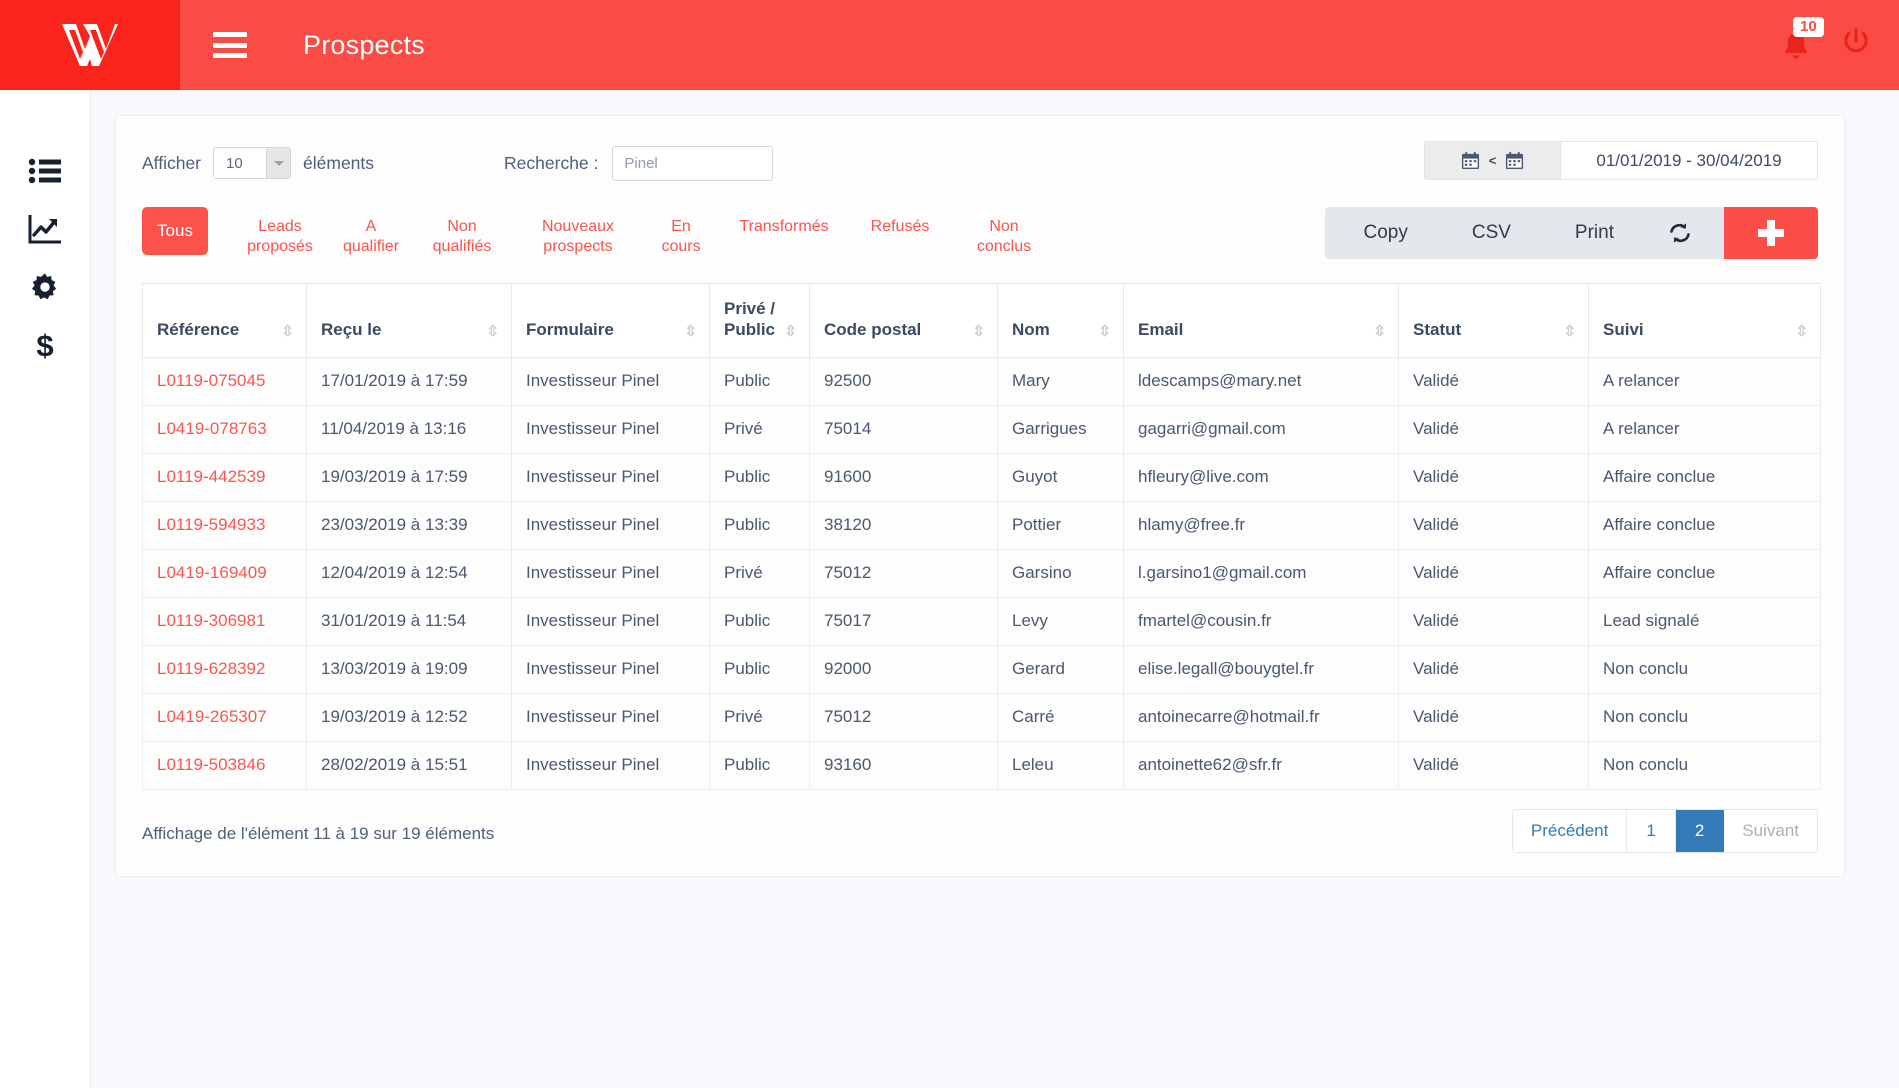 Image resolution: width=1899 pixels, height=1088 pixels. What do you see at coordinates (1261, 320) in the screenshot?
I see `column-header-email: Email ⇳` at bounding box center [1261, 320].